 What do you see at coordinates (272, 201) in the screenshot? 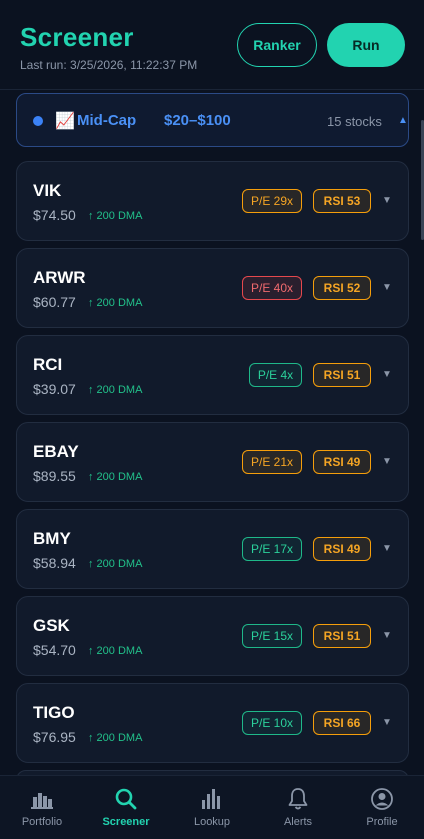
I see `pe-badge: P/E 29x` at bounding box center [272, 201].